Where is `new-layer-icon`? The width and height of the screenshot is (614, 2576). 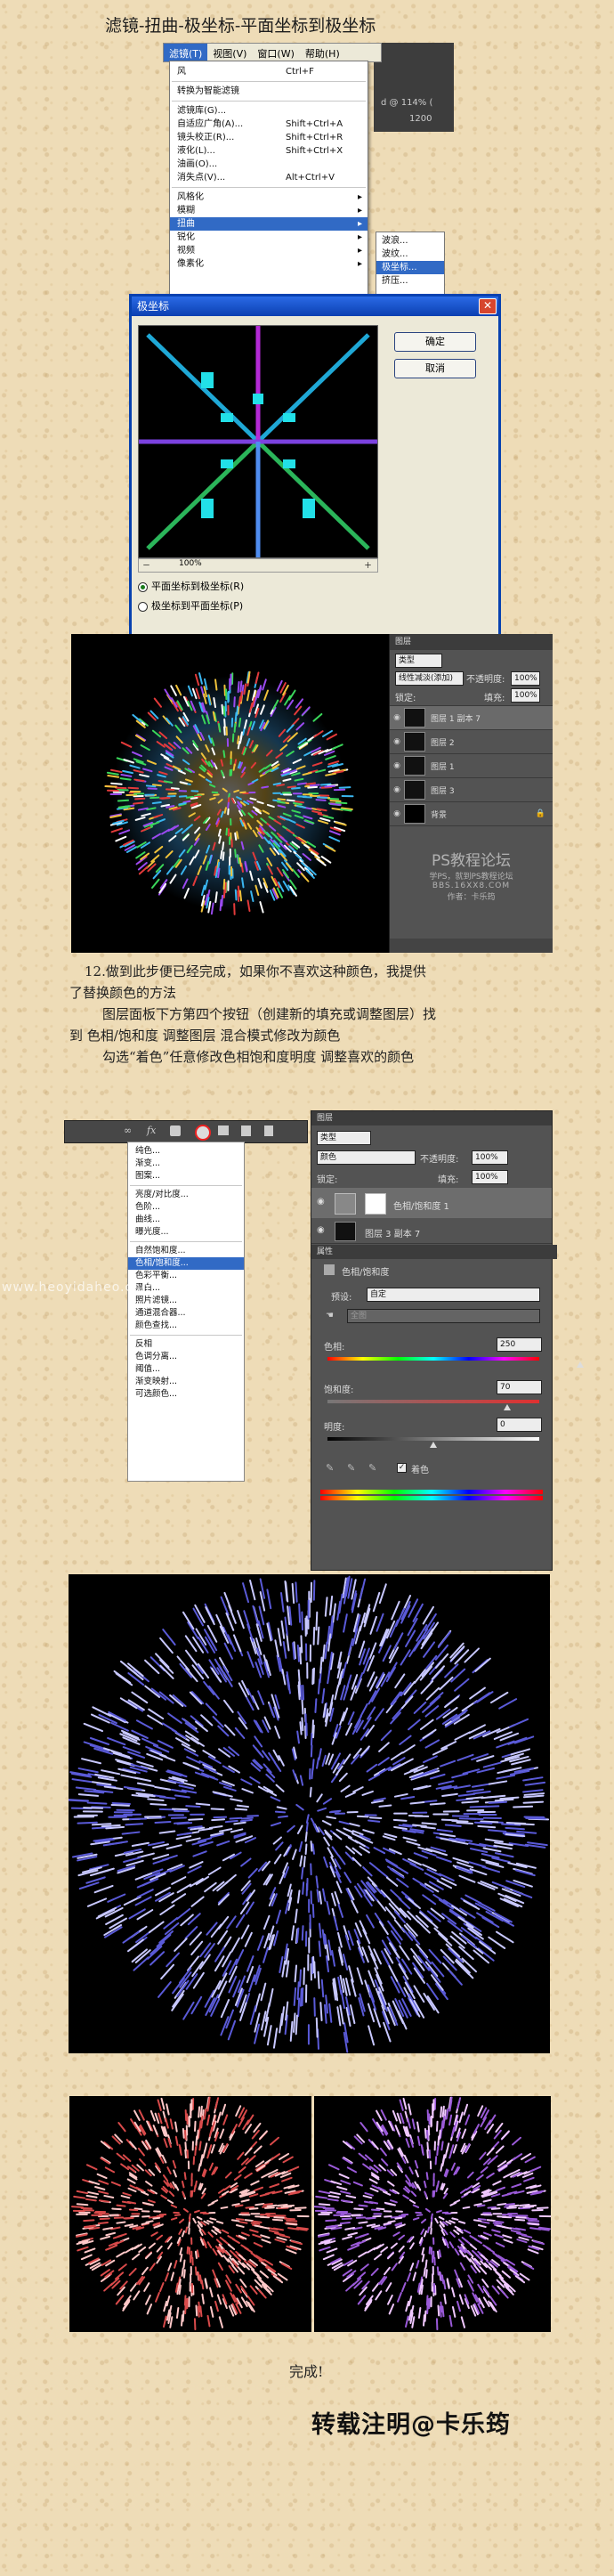 new-layer-icon is located at coordinates (246, 1130).